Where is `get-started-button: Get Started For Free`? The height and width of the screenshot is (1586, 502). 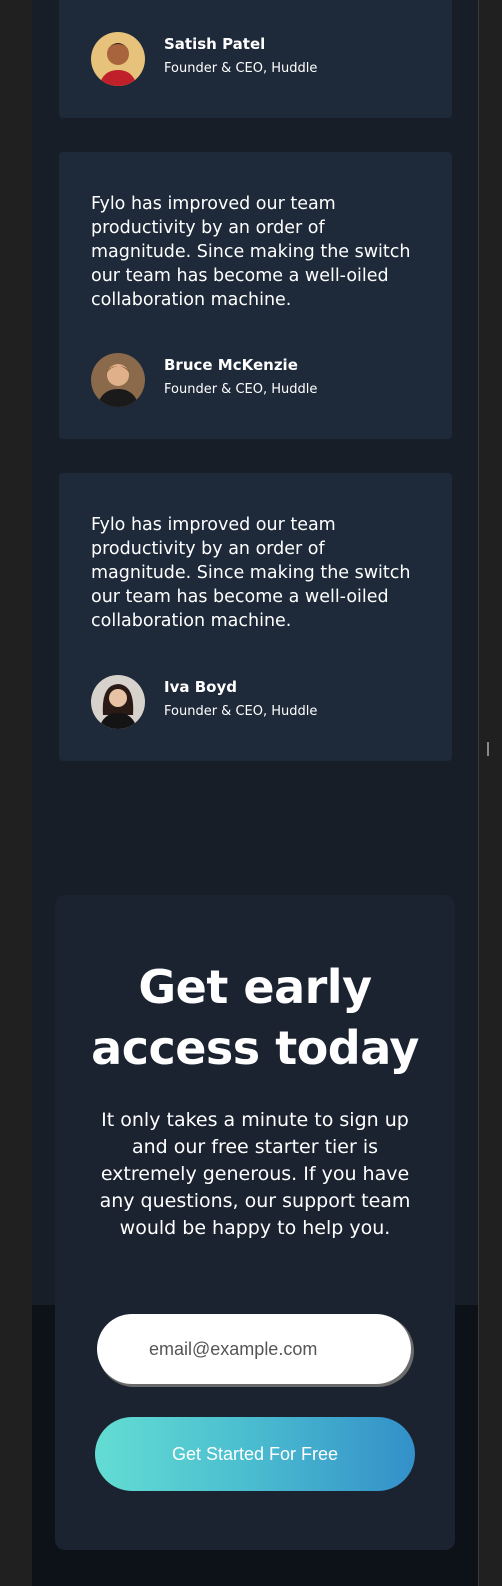
get-started-button: Get Started For Free is located at coordinates (255, 1454).